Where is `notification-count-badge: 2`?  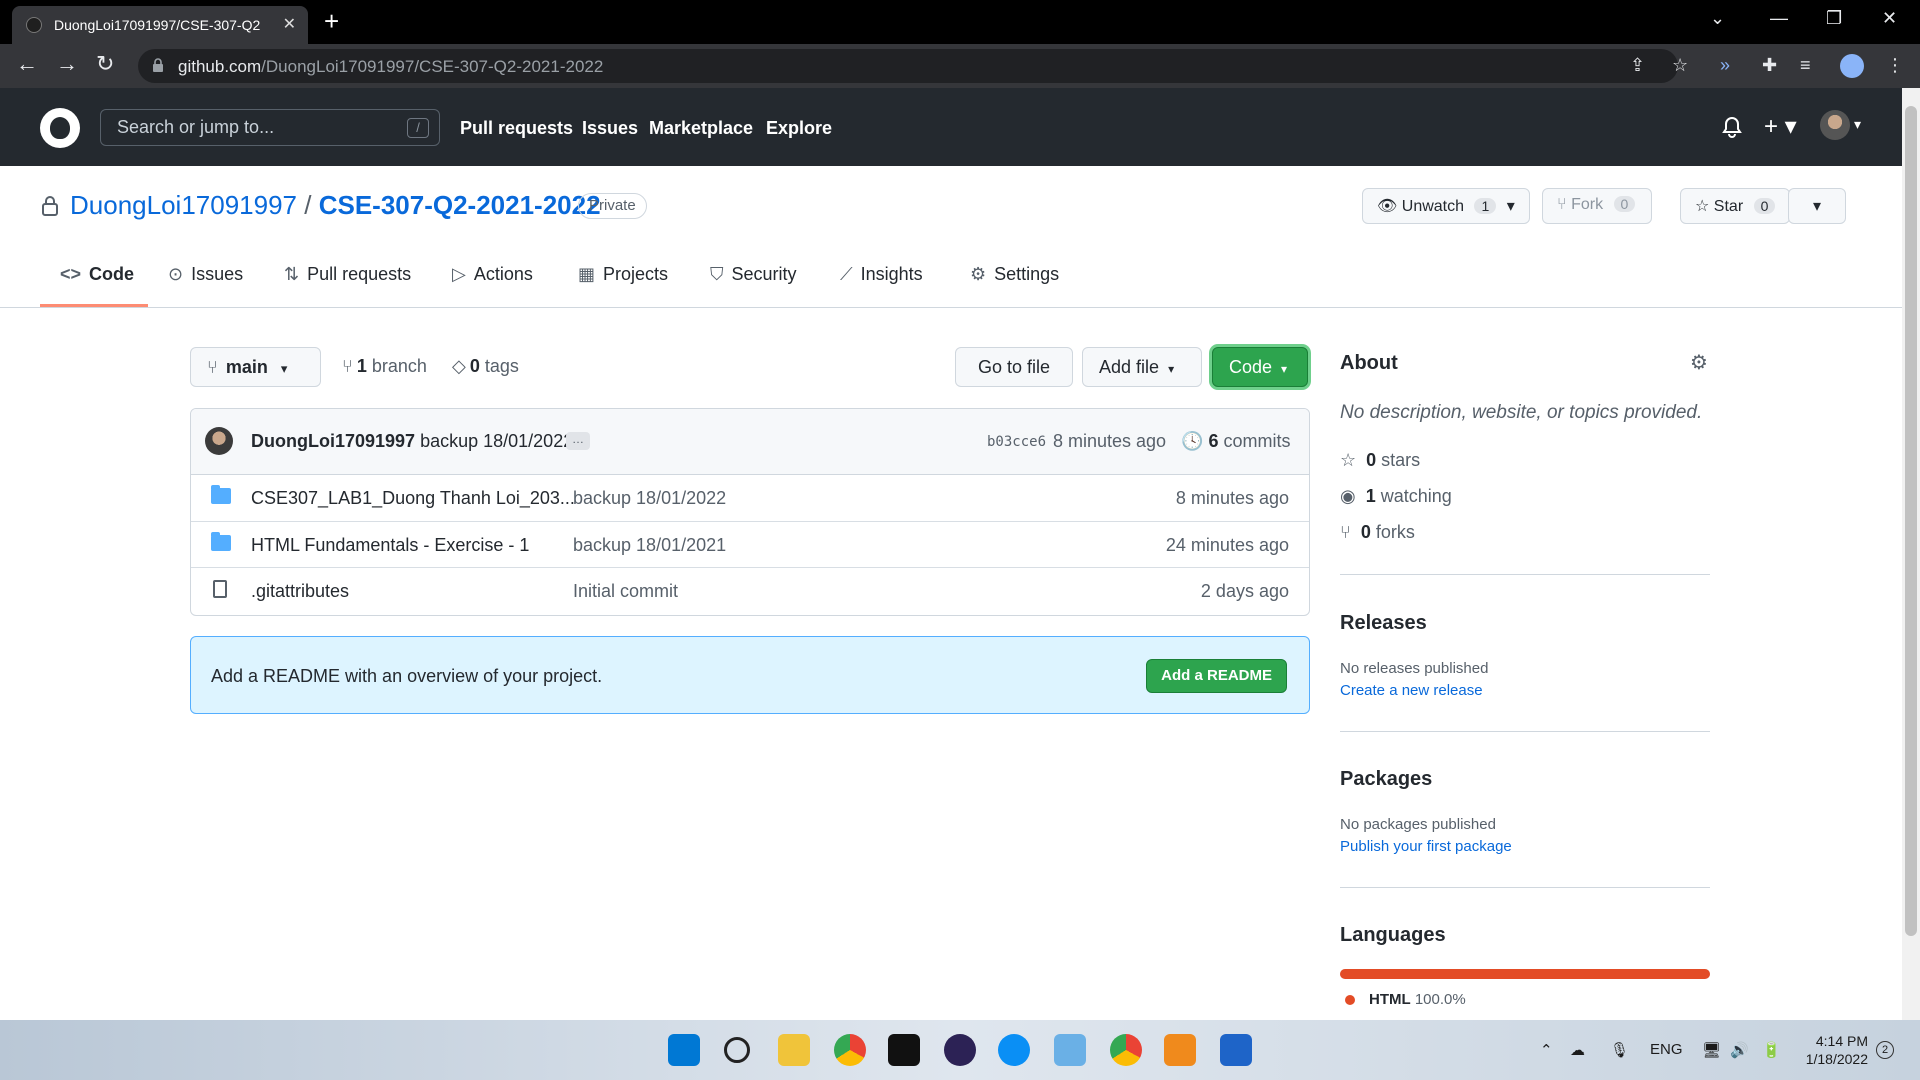 notification-count-badge: 2 is located at coordinates (1885, 1050).